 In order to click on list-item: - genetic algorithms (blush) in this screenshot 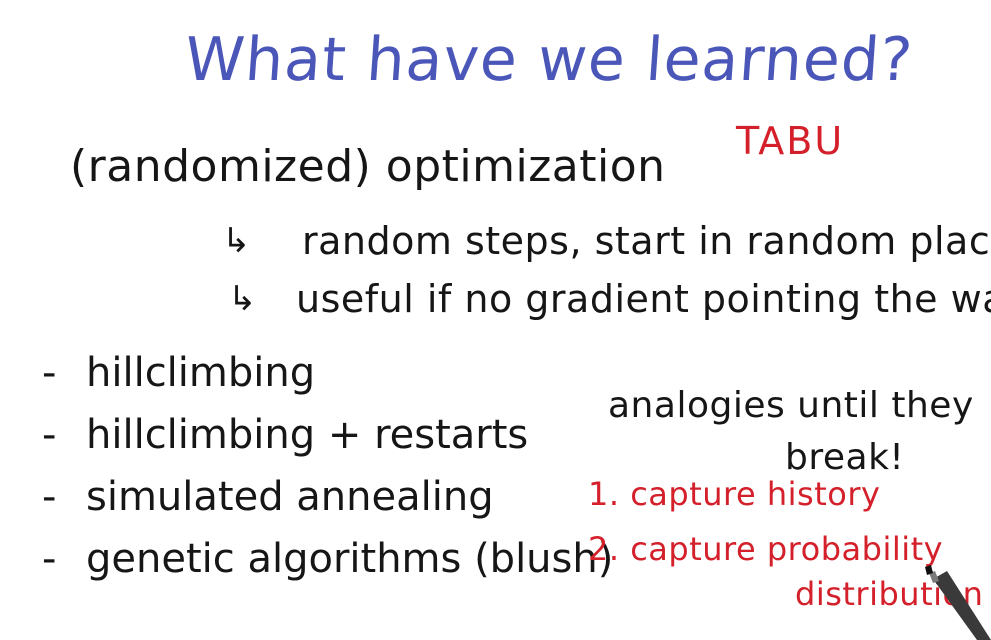, I will do `click(327, 567)`.